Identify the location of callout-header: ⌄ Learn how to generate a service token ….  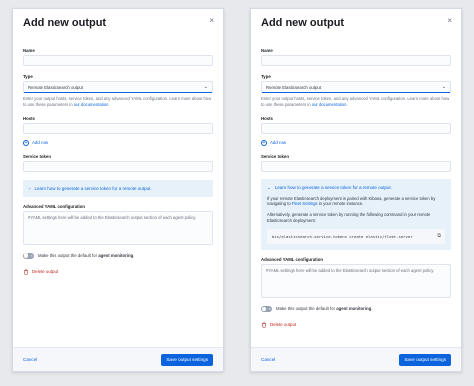
(356, 188).